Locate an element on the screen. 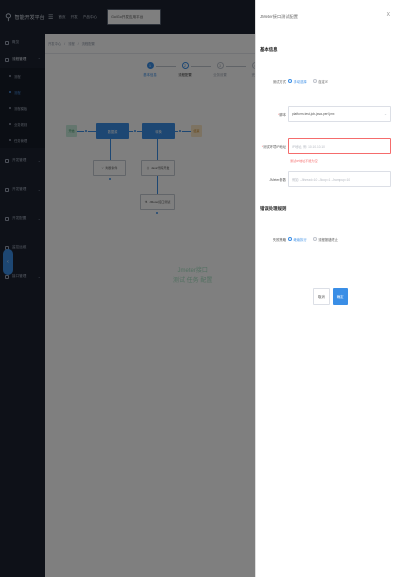 This screenshot has height=577, width=397. script-row: *脚本 platform-test-job-java-perf-jmx ⌄ is located at coordinates (326, 114).